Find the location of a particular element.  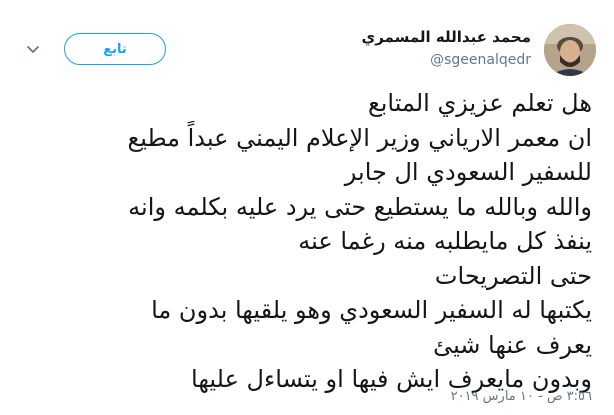

chevron-down-icon is located at coordinates (33, 50).